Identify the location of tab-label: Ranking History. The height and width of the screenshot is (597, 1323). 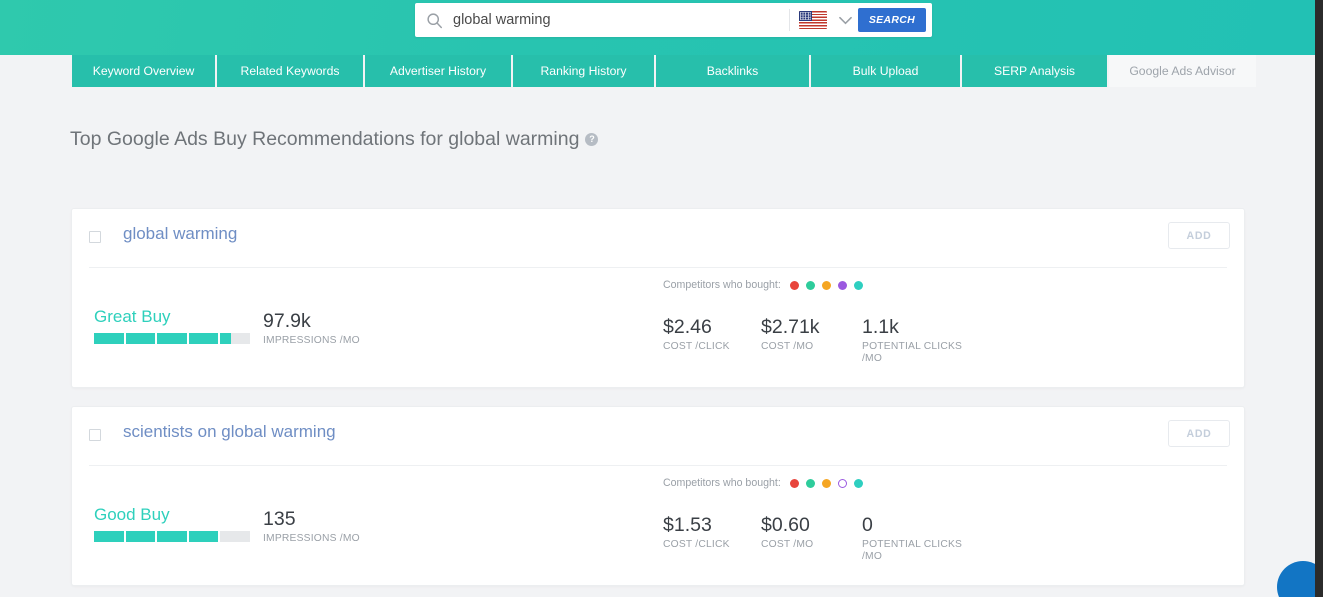
(583, 71).